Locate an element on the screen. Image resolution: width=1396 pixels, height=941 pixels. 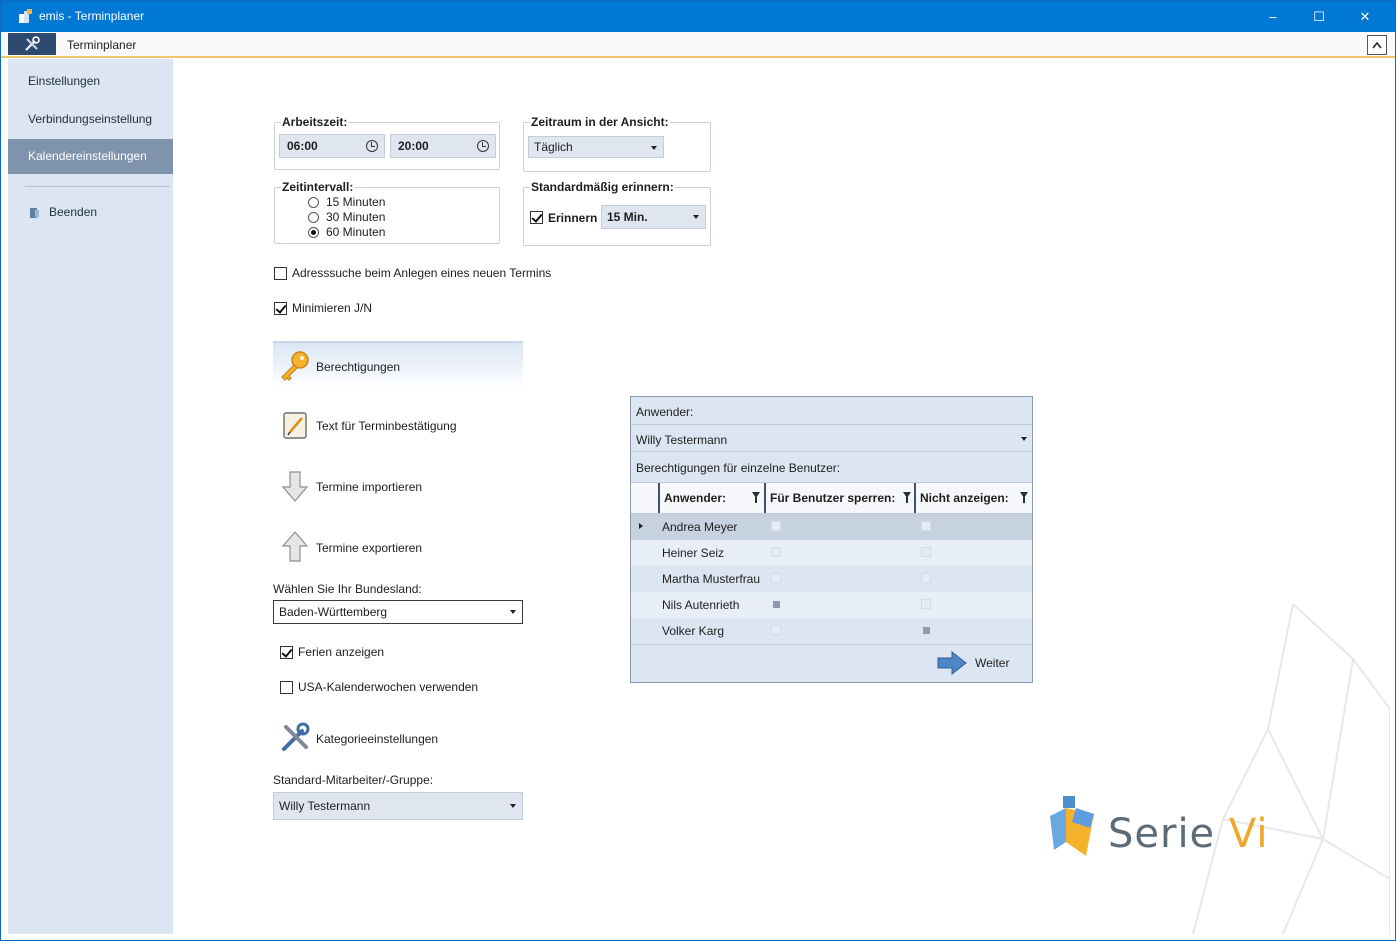
row-name: Heiner Seiz is located at coordinates (693, 553).